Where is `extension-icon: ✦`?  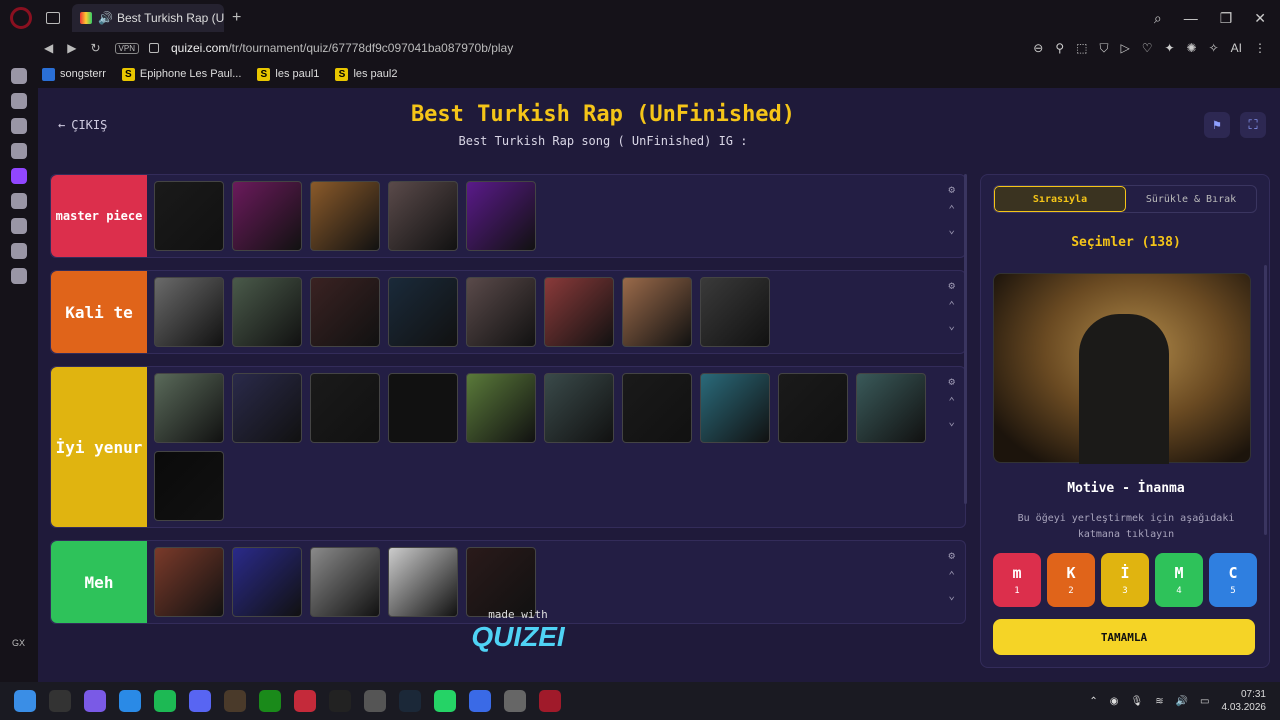 extension-icon: ✦ is located at coordinates (1169, 48).